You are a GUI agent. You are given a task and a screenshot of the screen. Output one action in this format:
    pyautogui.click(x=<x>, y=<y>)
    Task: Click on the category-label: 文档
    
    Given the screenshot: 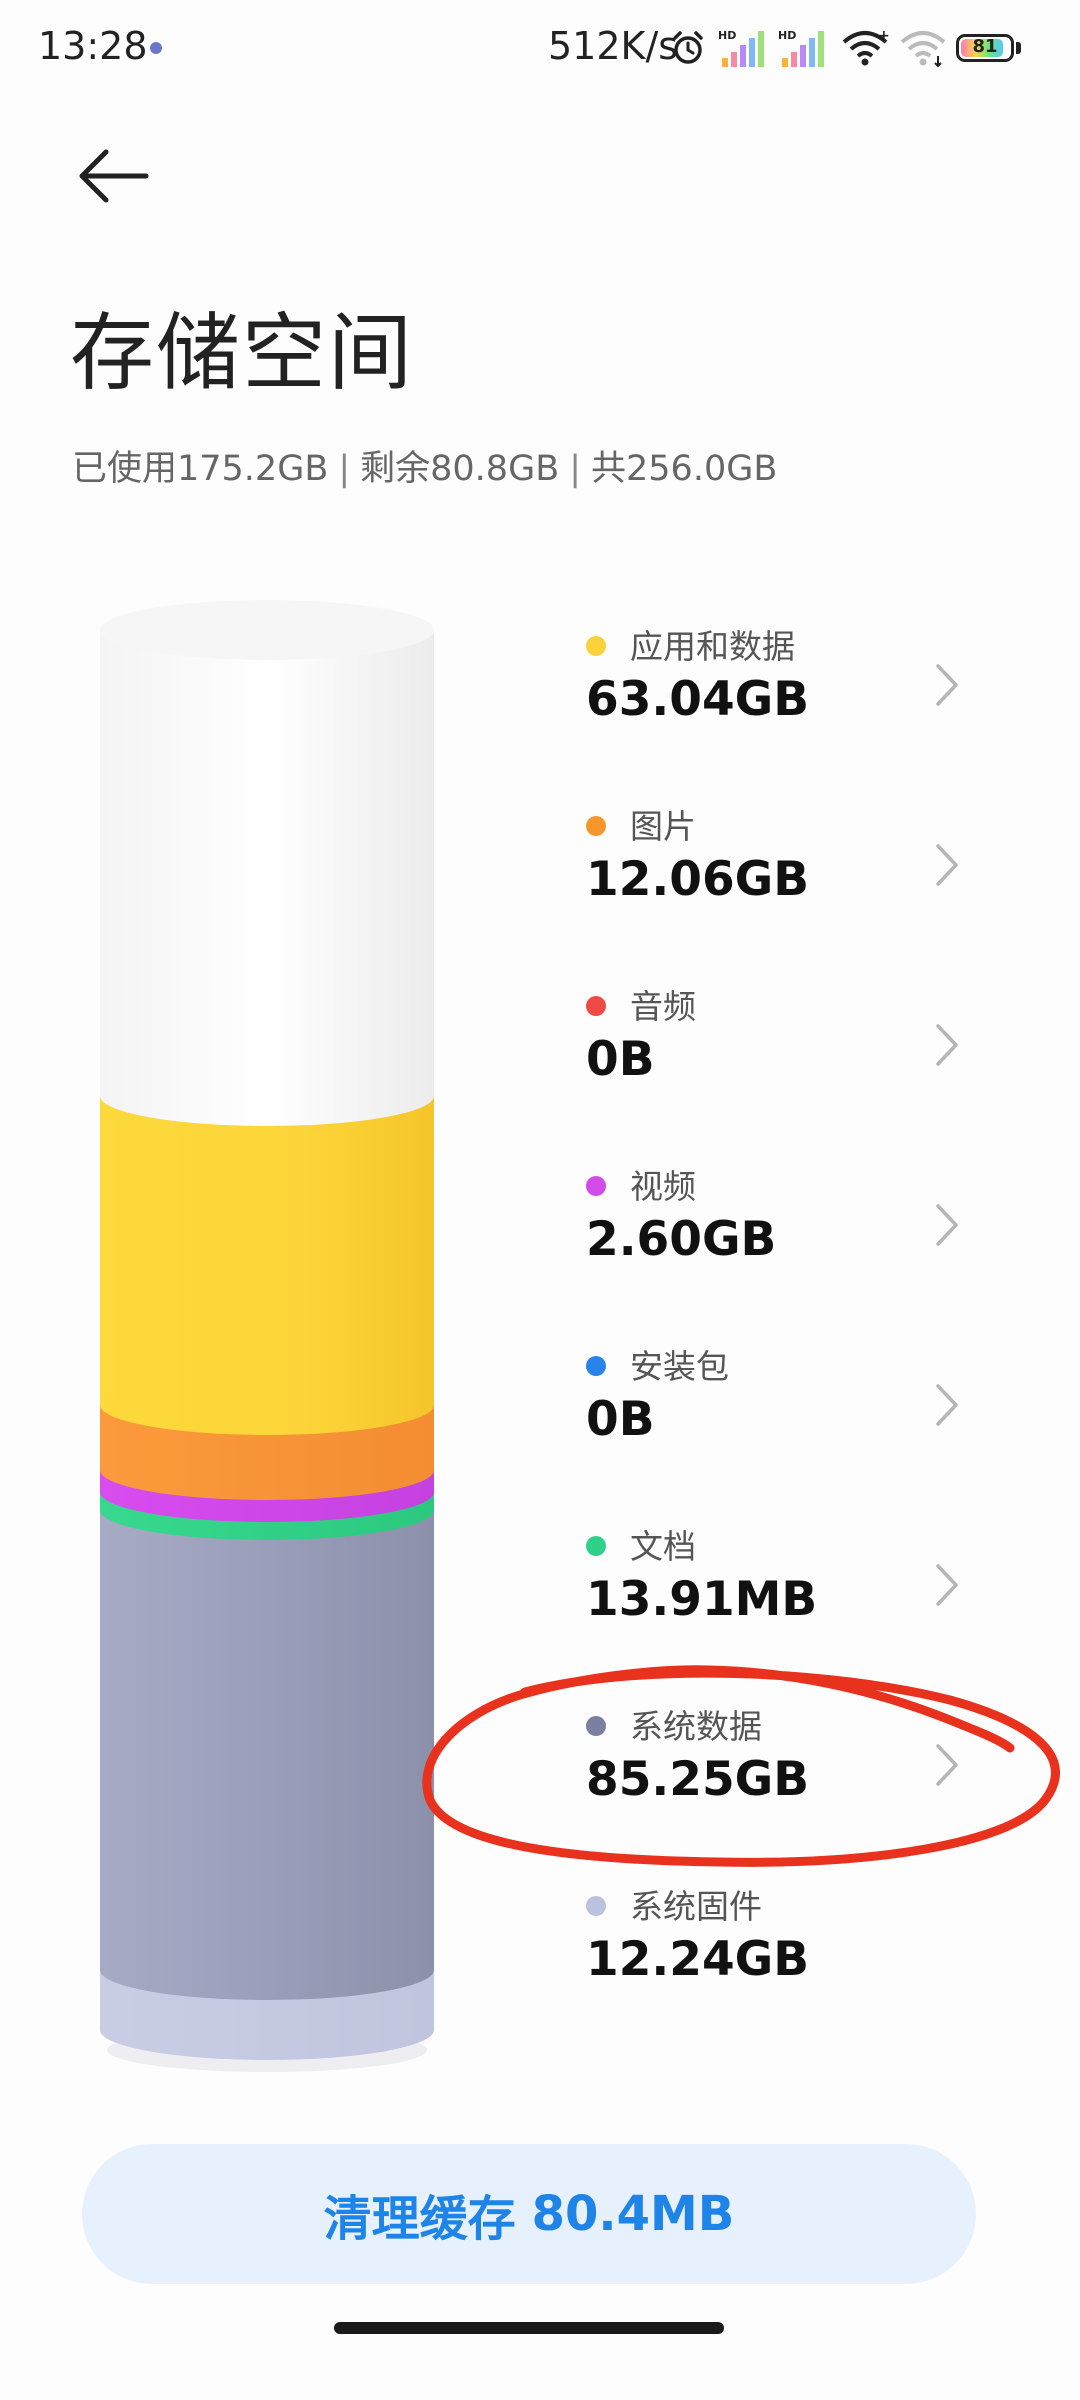 What is the action you would take?
    pyautogui.click(x=663, y=1546)
    